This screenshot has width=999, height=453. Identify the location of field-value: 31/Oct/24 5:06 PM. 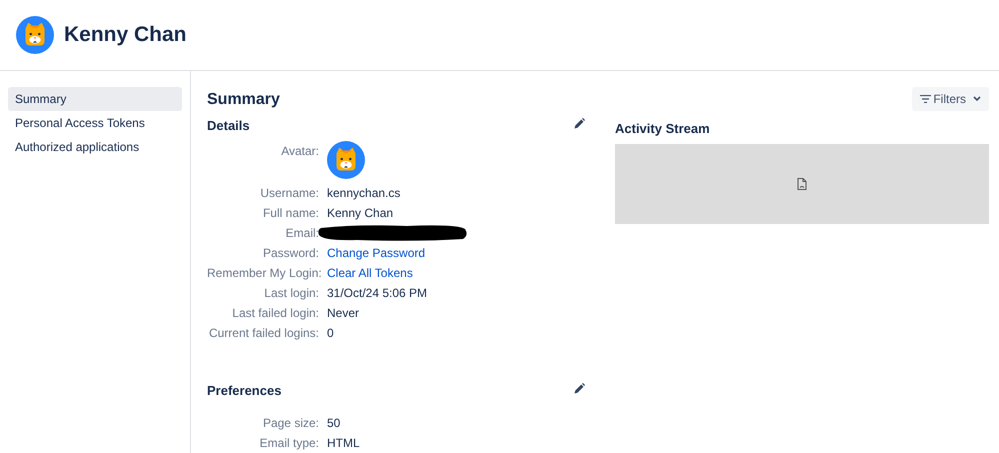
(377, 293).